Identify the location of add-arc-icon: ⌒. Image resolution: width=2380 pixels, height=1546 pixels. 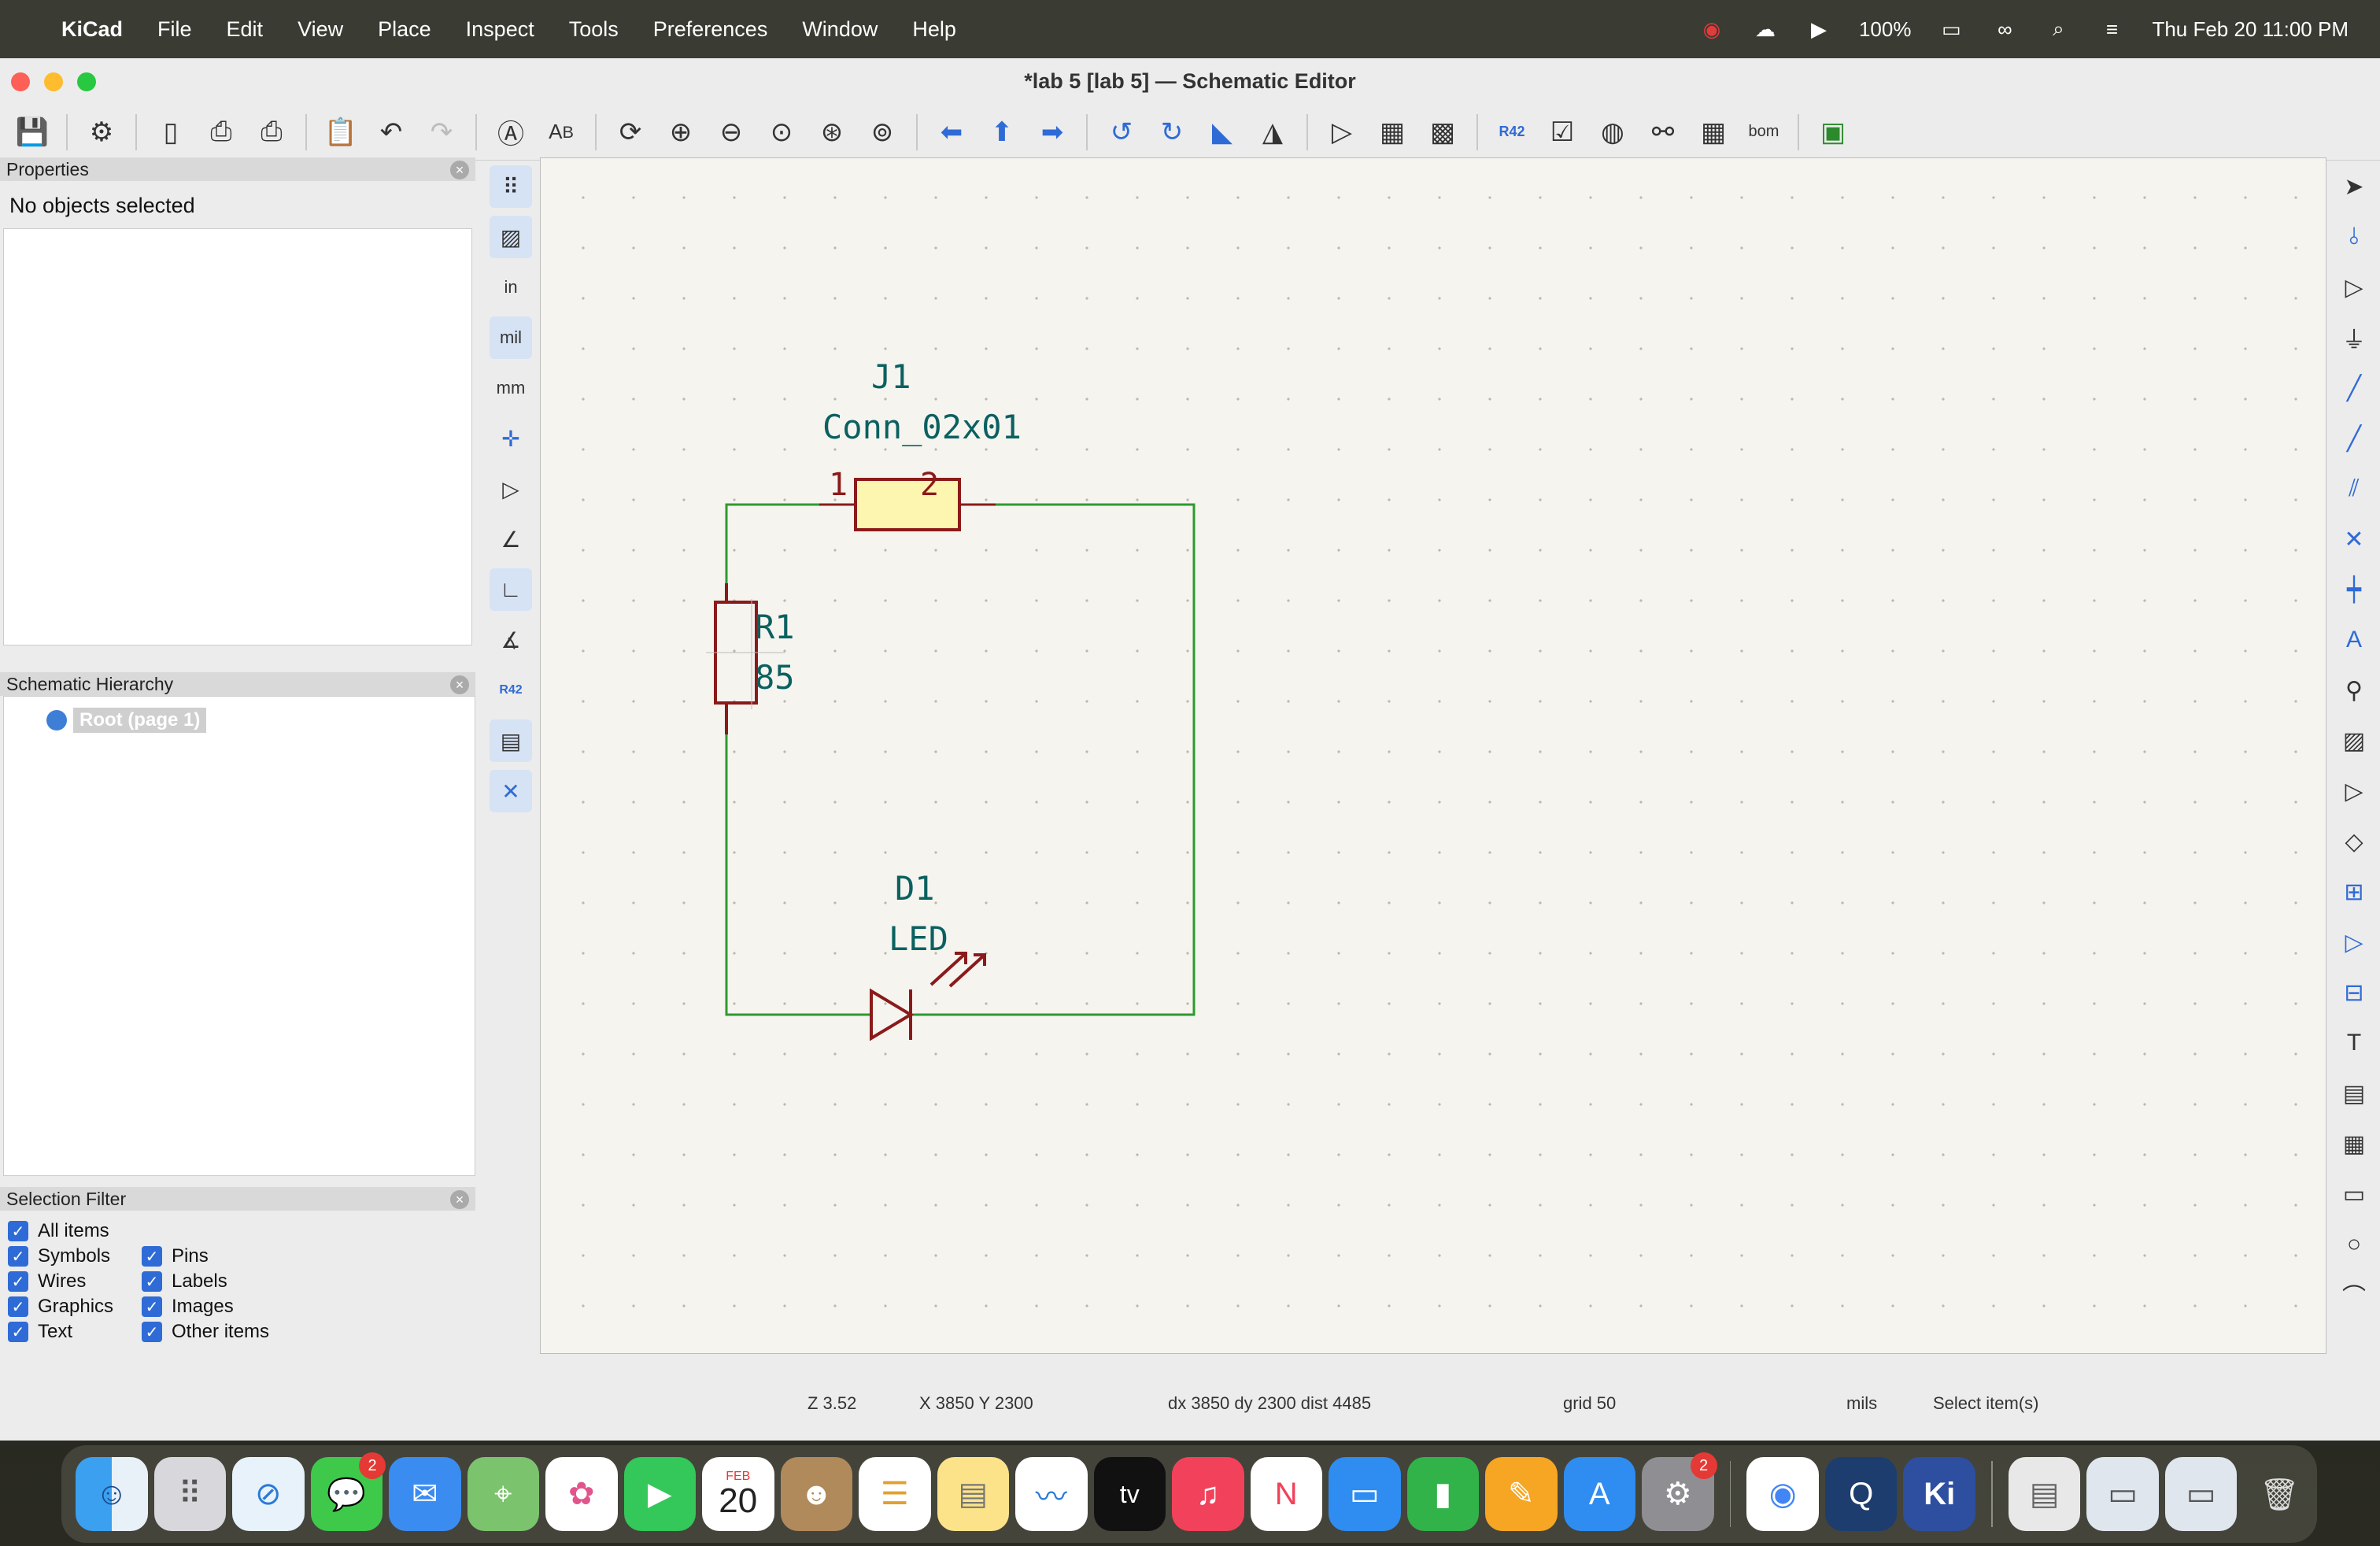
(2354, 1295).